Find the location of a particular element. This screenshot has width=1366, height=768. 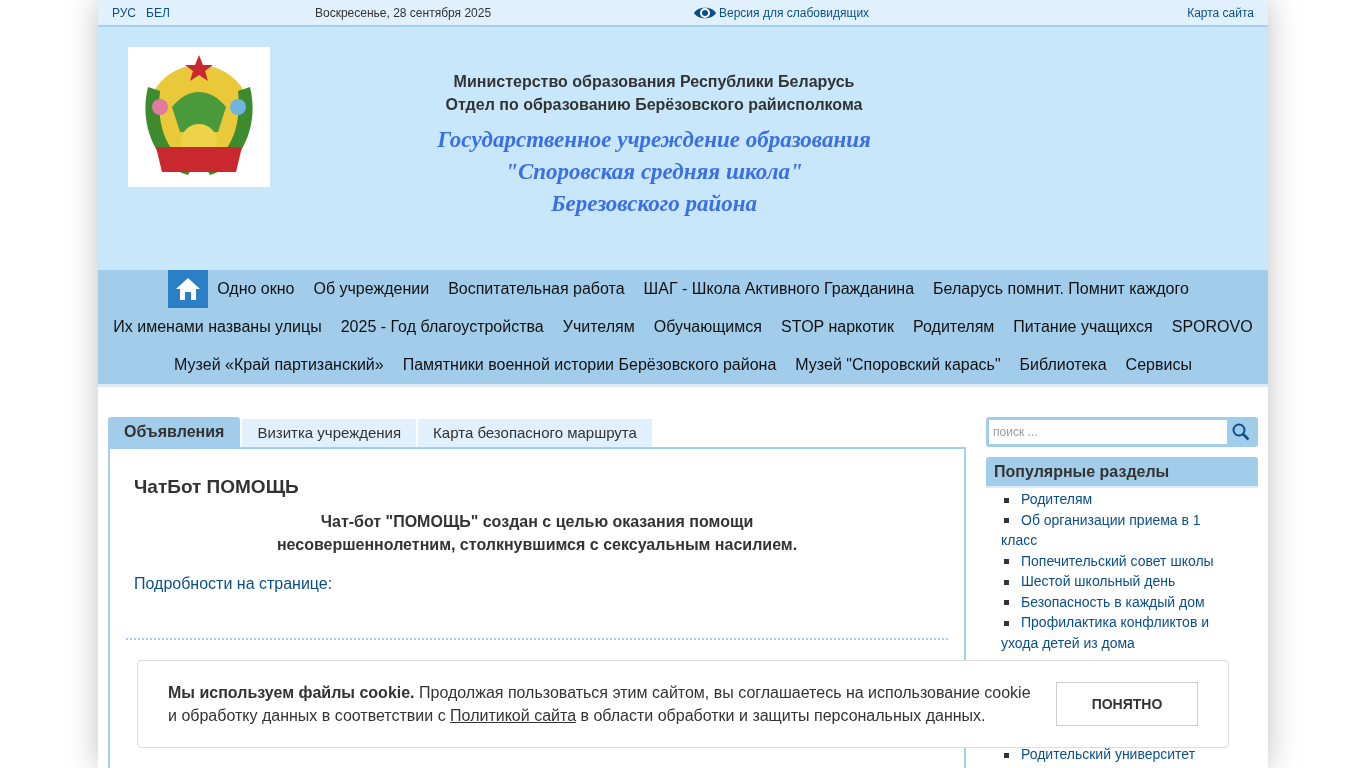

popular-section-link: Безопасность в каждый дом is located at coordinates (1109, 601).